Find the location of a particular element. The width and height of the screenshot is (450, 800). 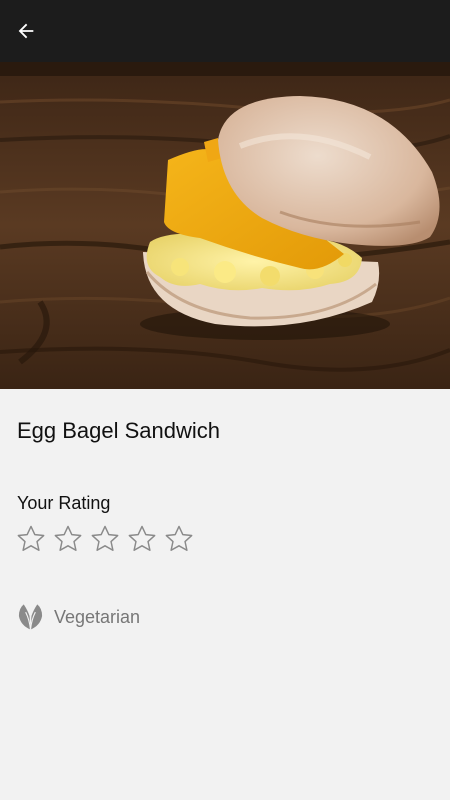

item-title: Egg Bagel Sandwich is located at coordinates (119, 430).